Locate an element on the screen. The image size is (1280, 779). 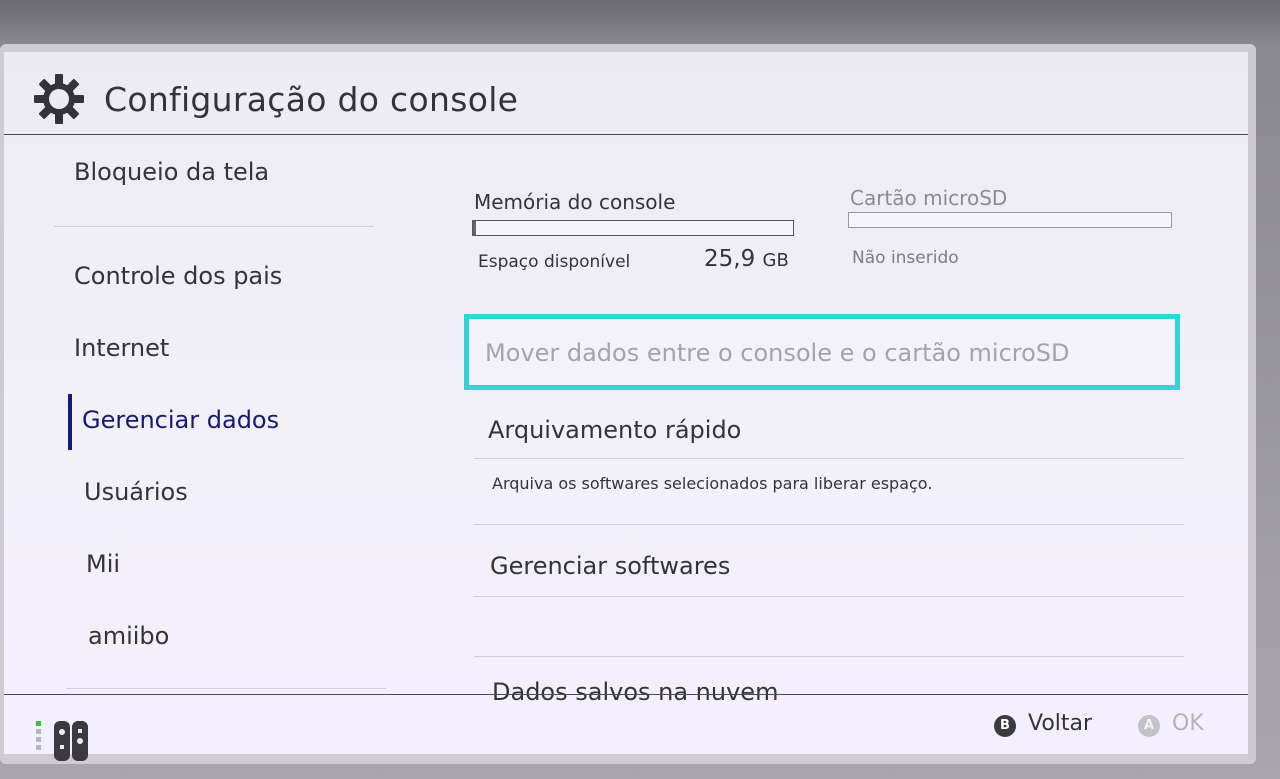
microsd-title: Cartão microSD is located at coordinates (929, 198).